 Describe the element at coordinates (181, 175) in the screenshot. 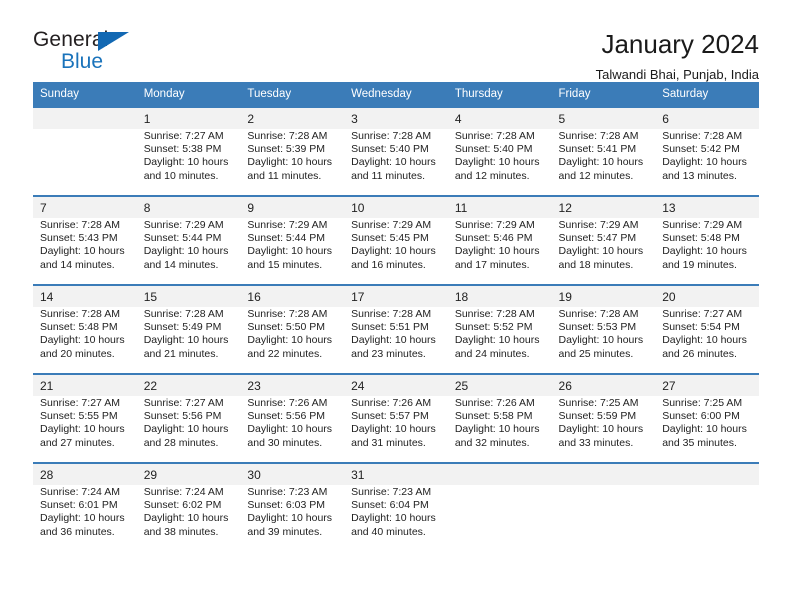

I see `daylight-text-cont: and 10 minutes.` at that location.